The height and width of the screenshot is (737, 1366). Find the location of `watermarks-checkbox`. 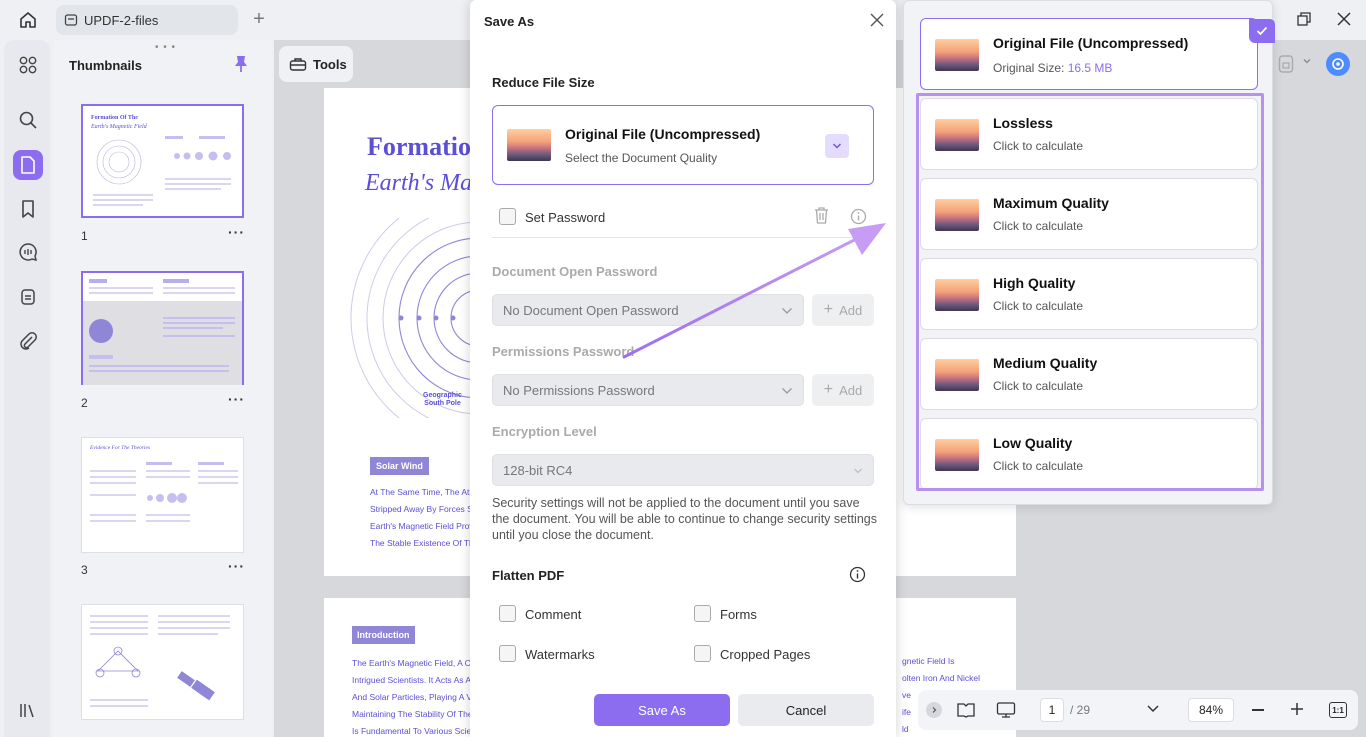

watermarks-checkbox is located at coordinates (507, 653).